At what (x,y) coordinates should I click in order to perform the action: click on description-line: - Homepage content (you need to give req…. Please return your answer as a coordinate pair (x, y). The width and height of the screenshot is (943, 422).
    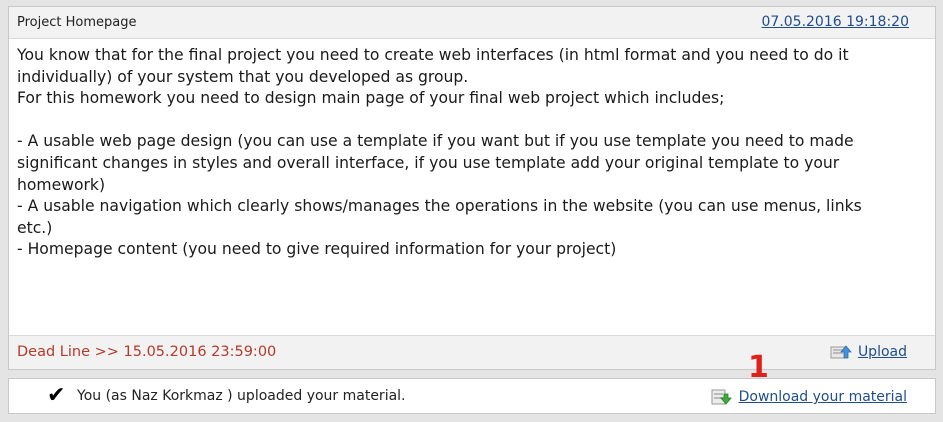
    Looking at the image, I should click on (317, 249).